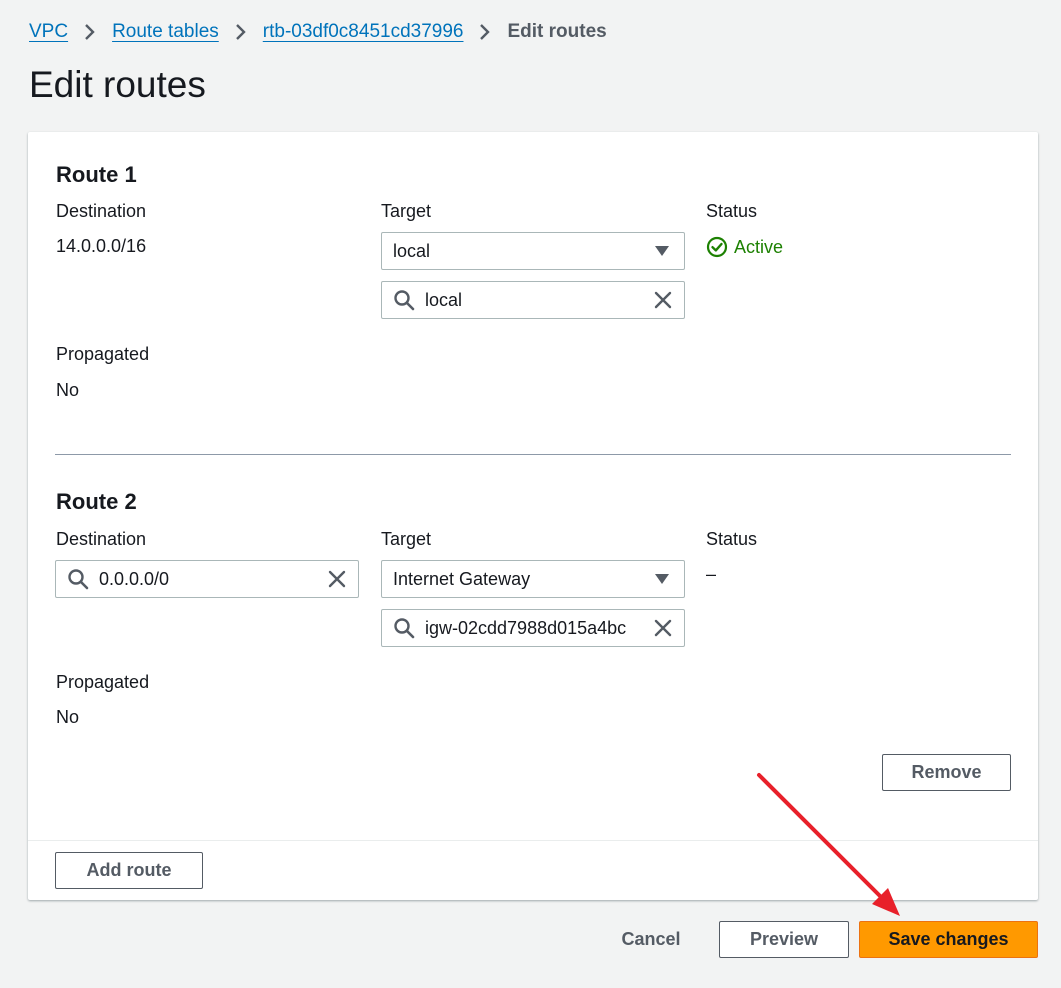 The image size is (1061, 988). What do you see at coordinates (363, 32) in the screenshot?
I see `breadcrumb-route-table-id: rtb-03df0c8451cd37996` at bounding box center [363, 32].